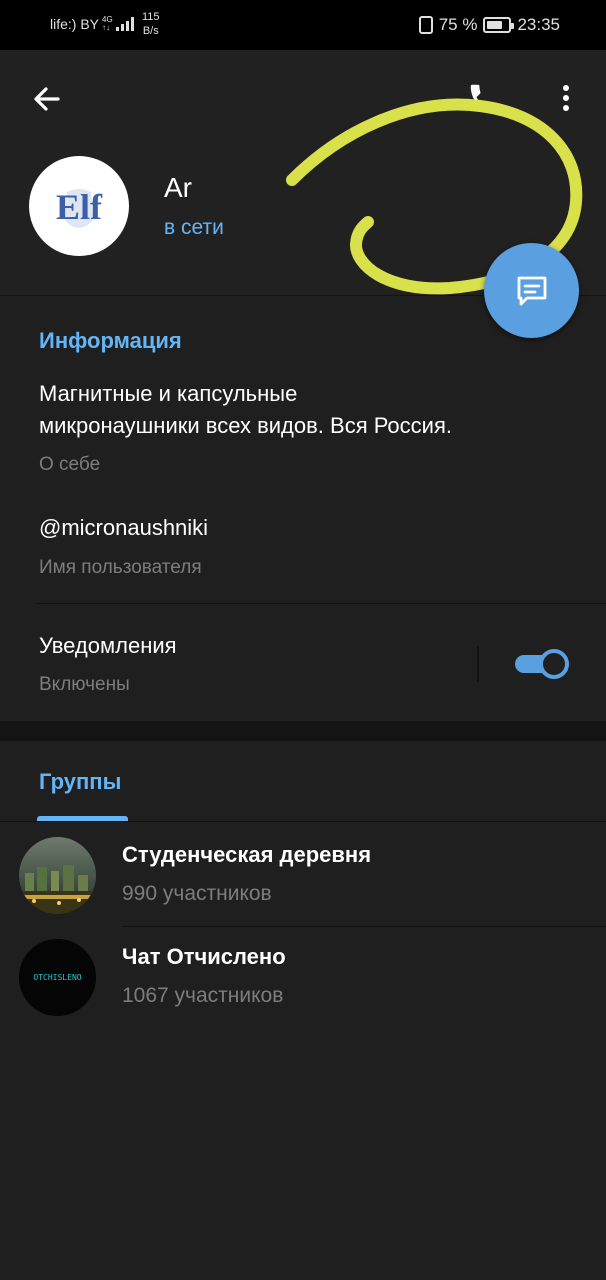  I want to click on online-status: в сети, so click(194, 227).